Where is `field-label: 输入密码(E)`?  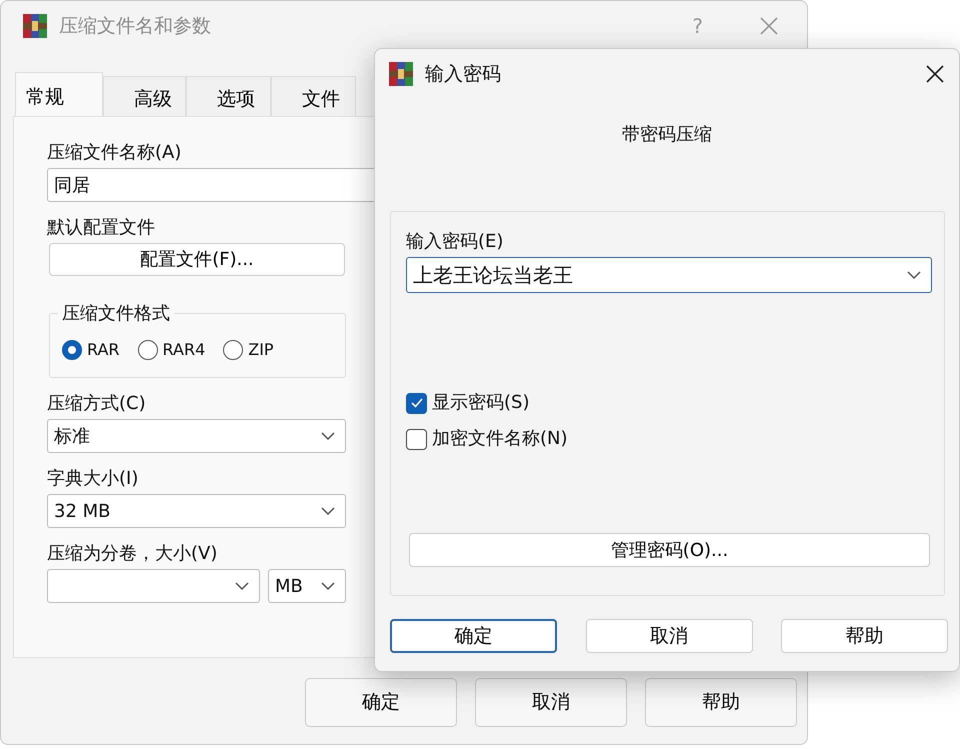
field-label: 输入密码(E) is located at coordinates (455, 242).